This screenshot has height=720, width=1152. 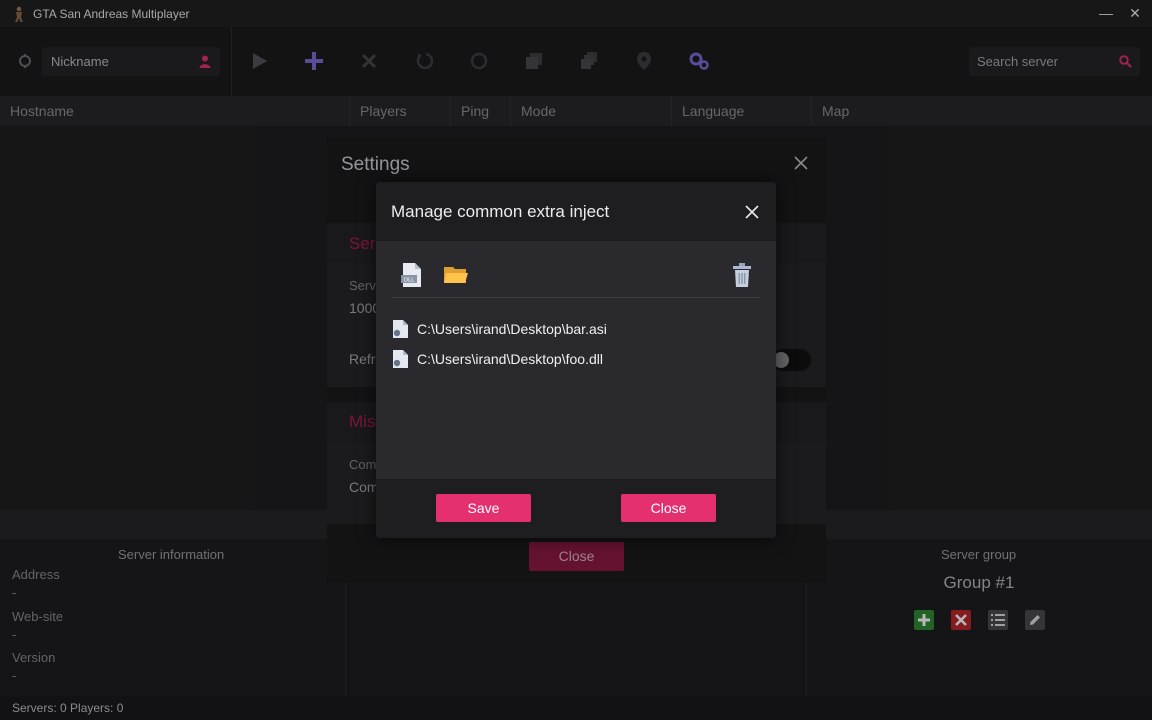 I want to click on trash-icon, so click(x=742, y=275).